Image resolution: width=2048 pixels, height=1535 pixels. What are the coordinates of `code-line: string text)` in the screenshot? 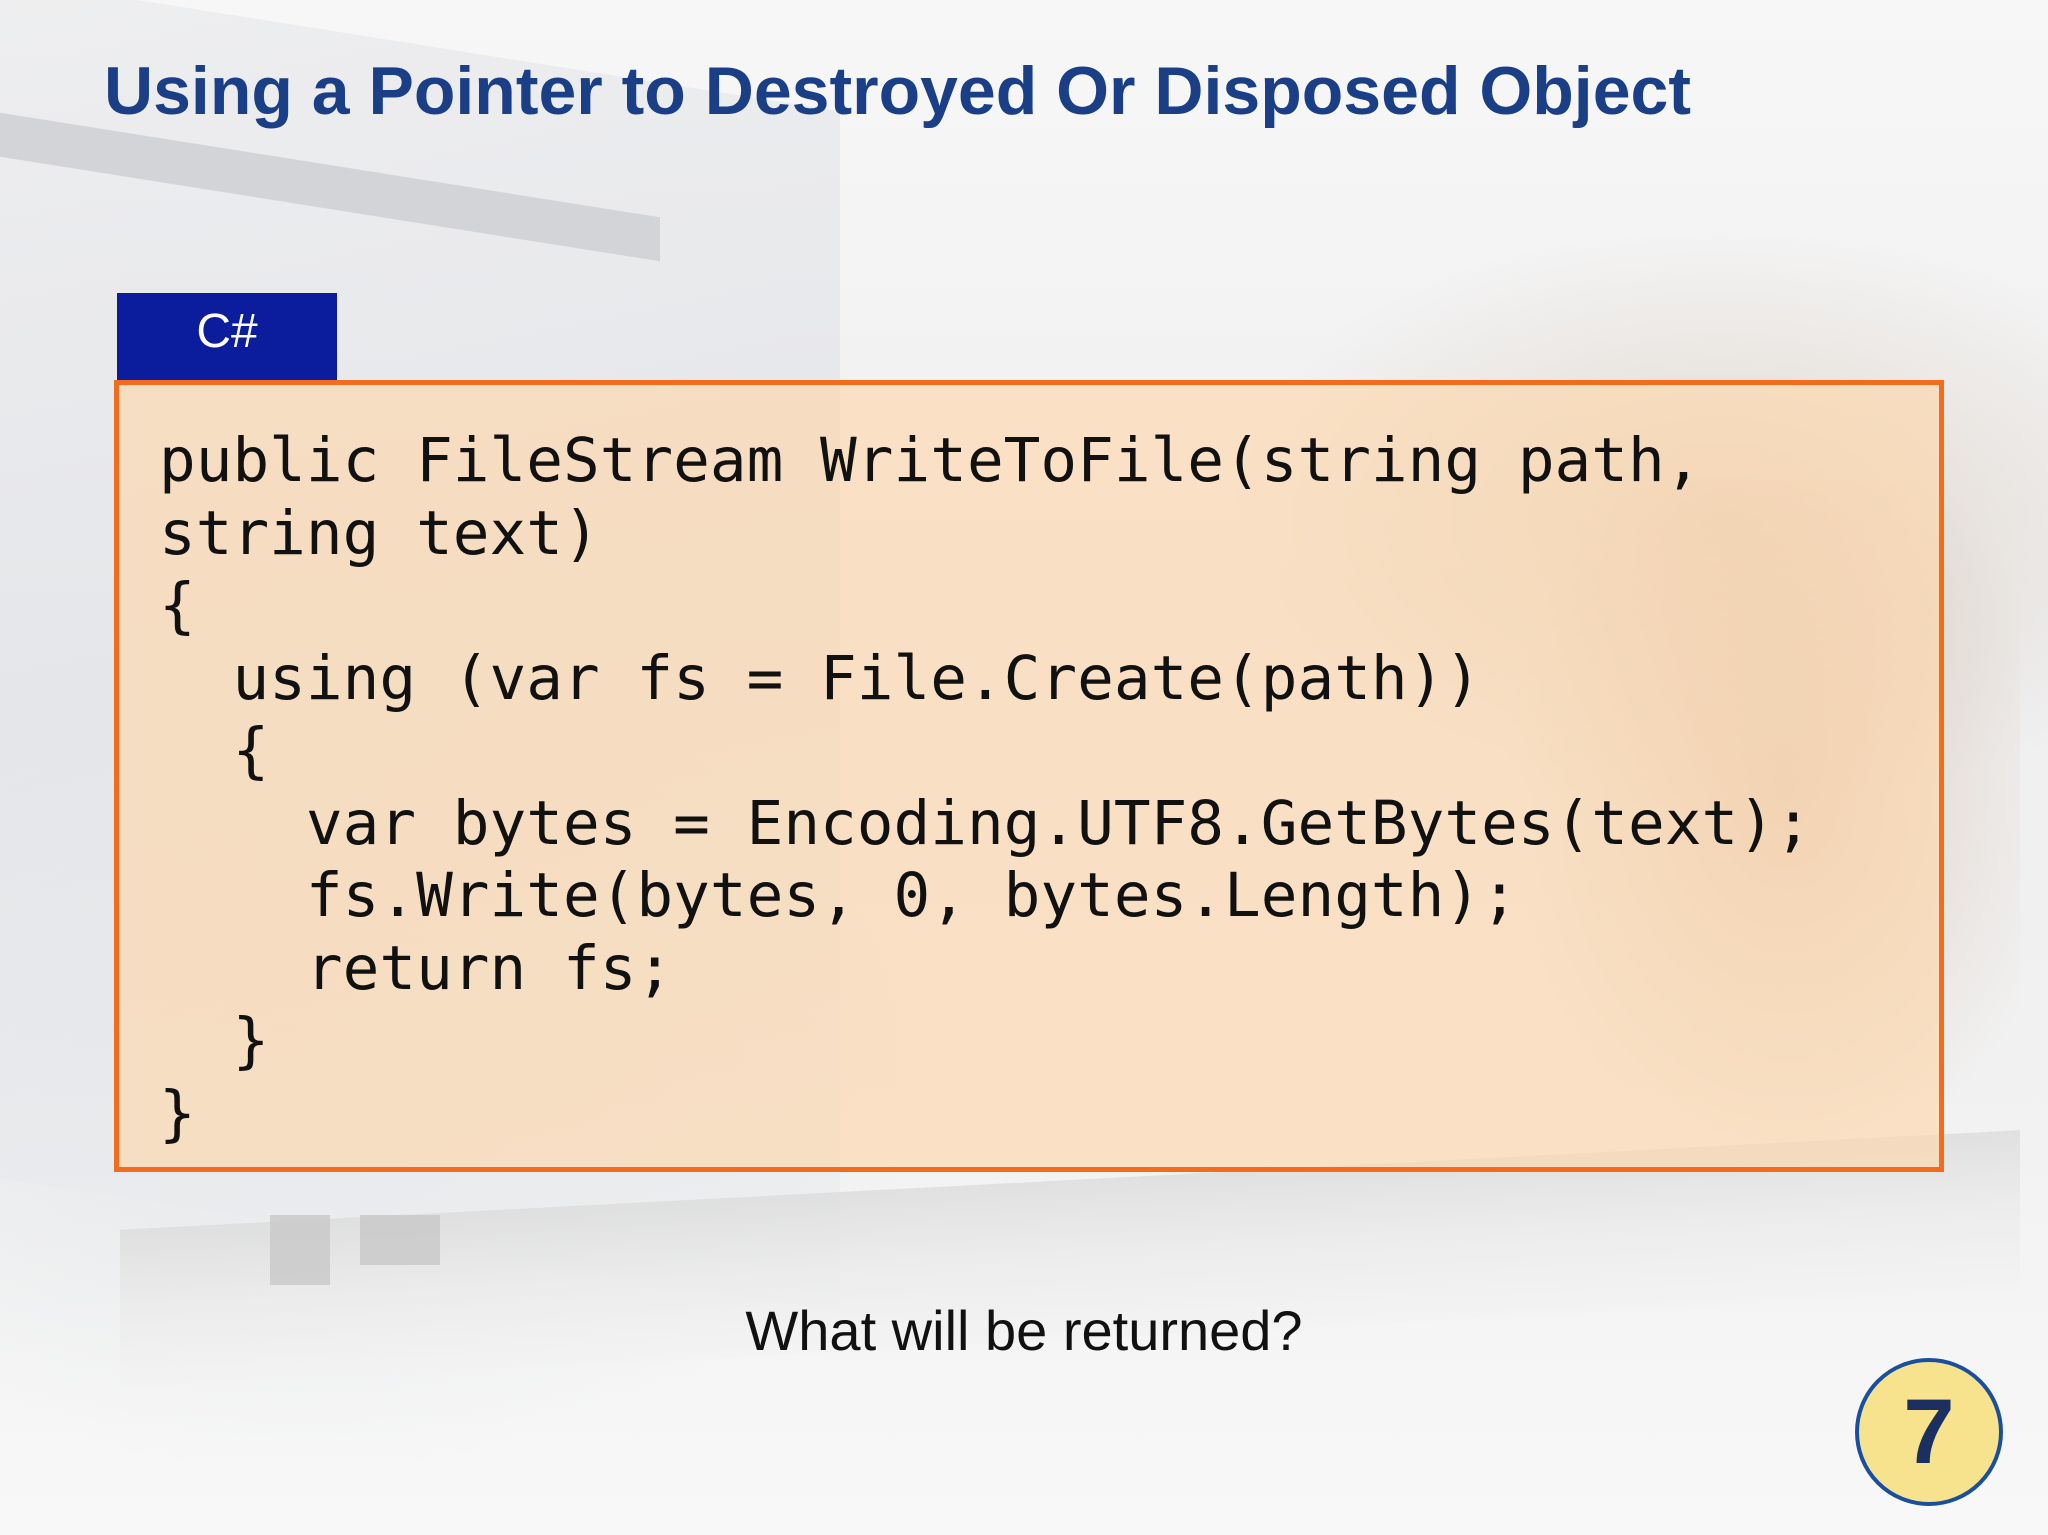 It's located at (379, 533).